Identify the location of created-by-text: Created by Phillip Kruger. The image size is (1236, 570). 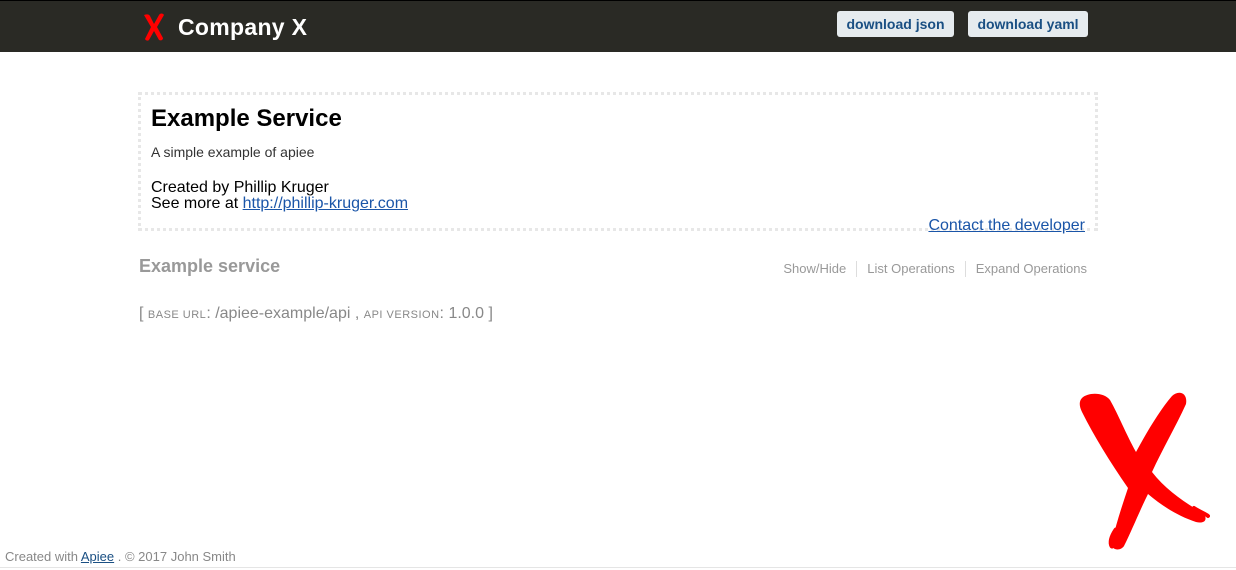
(240, 187).